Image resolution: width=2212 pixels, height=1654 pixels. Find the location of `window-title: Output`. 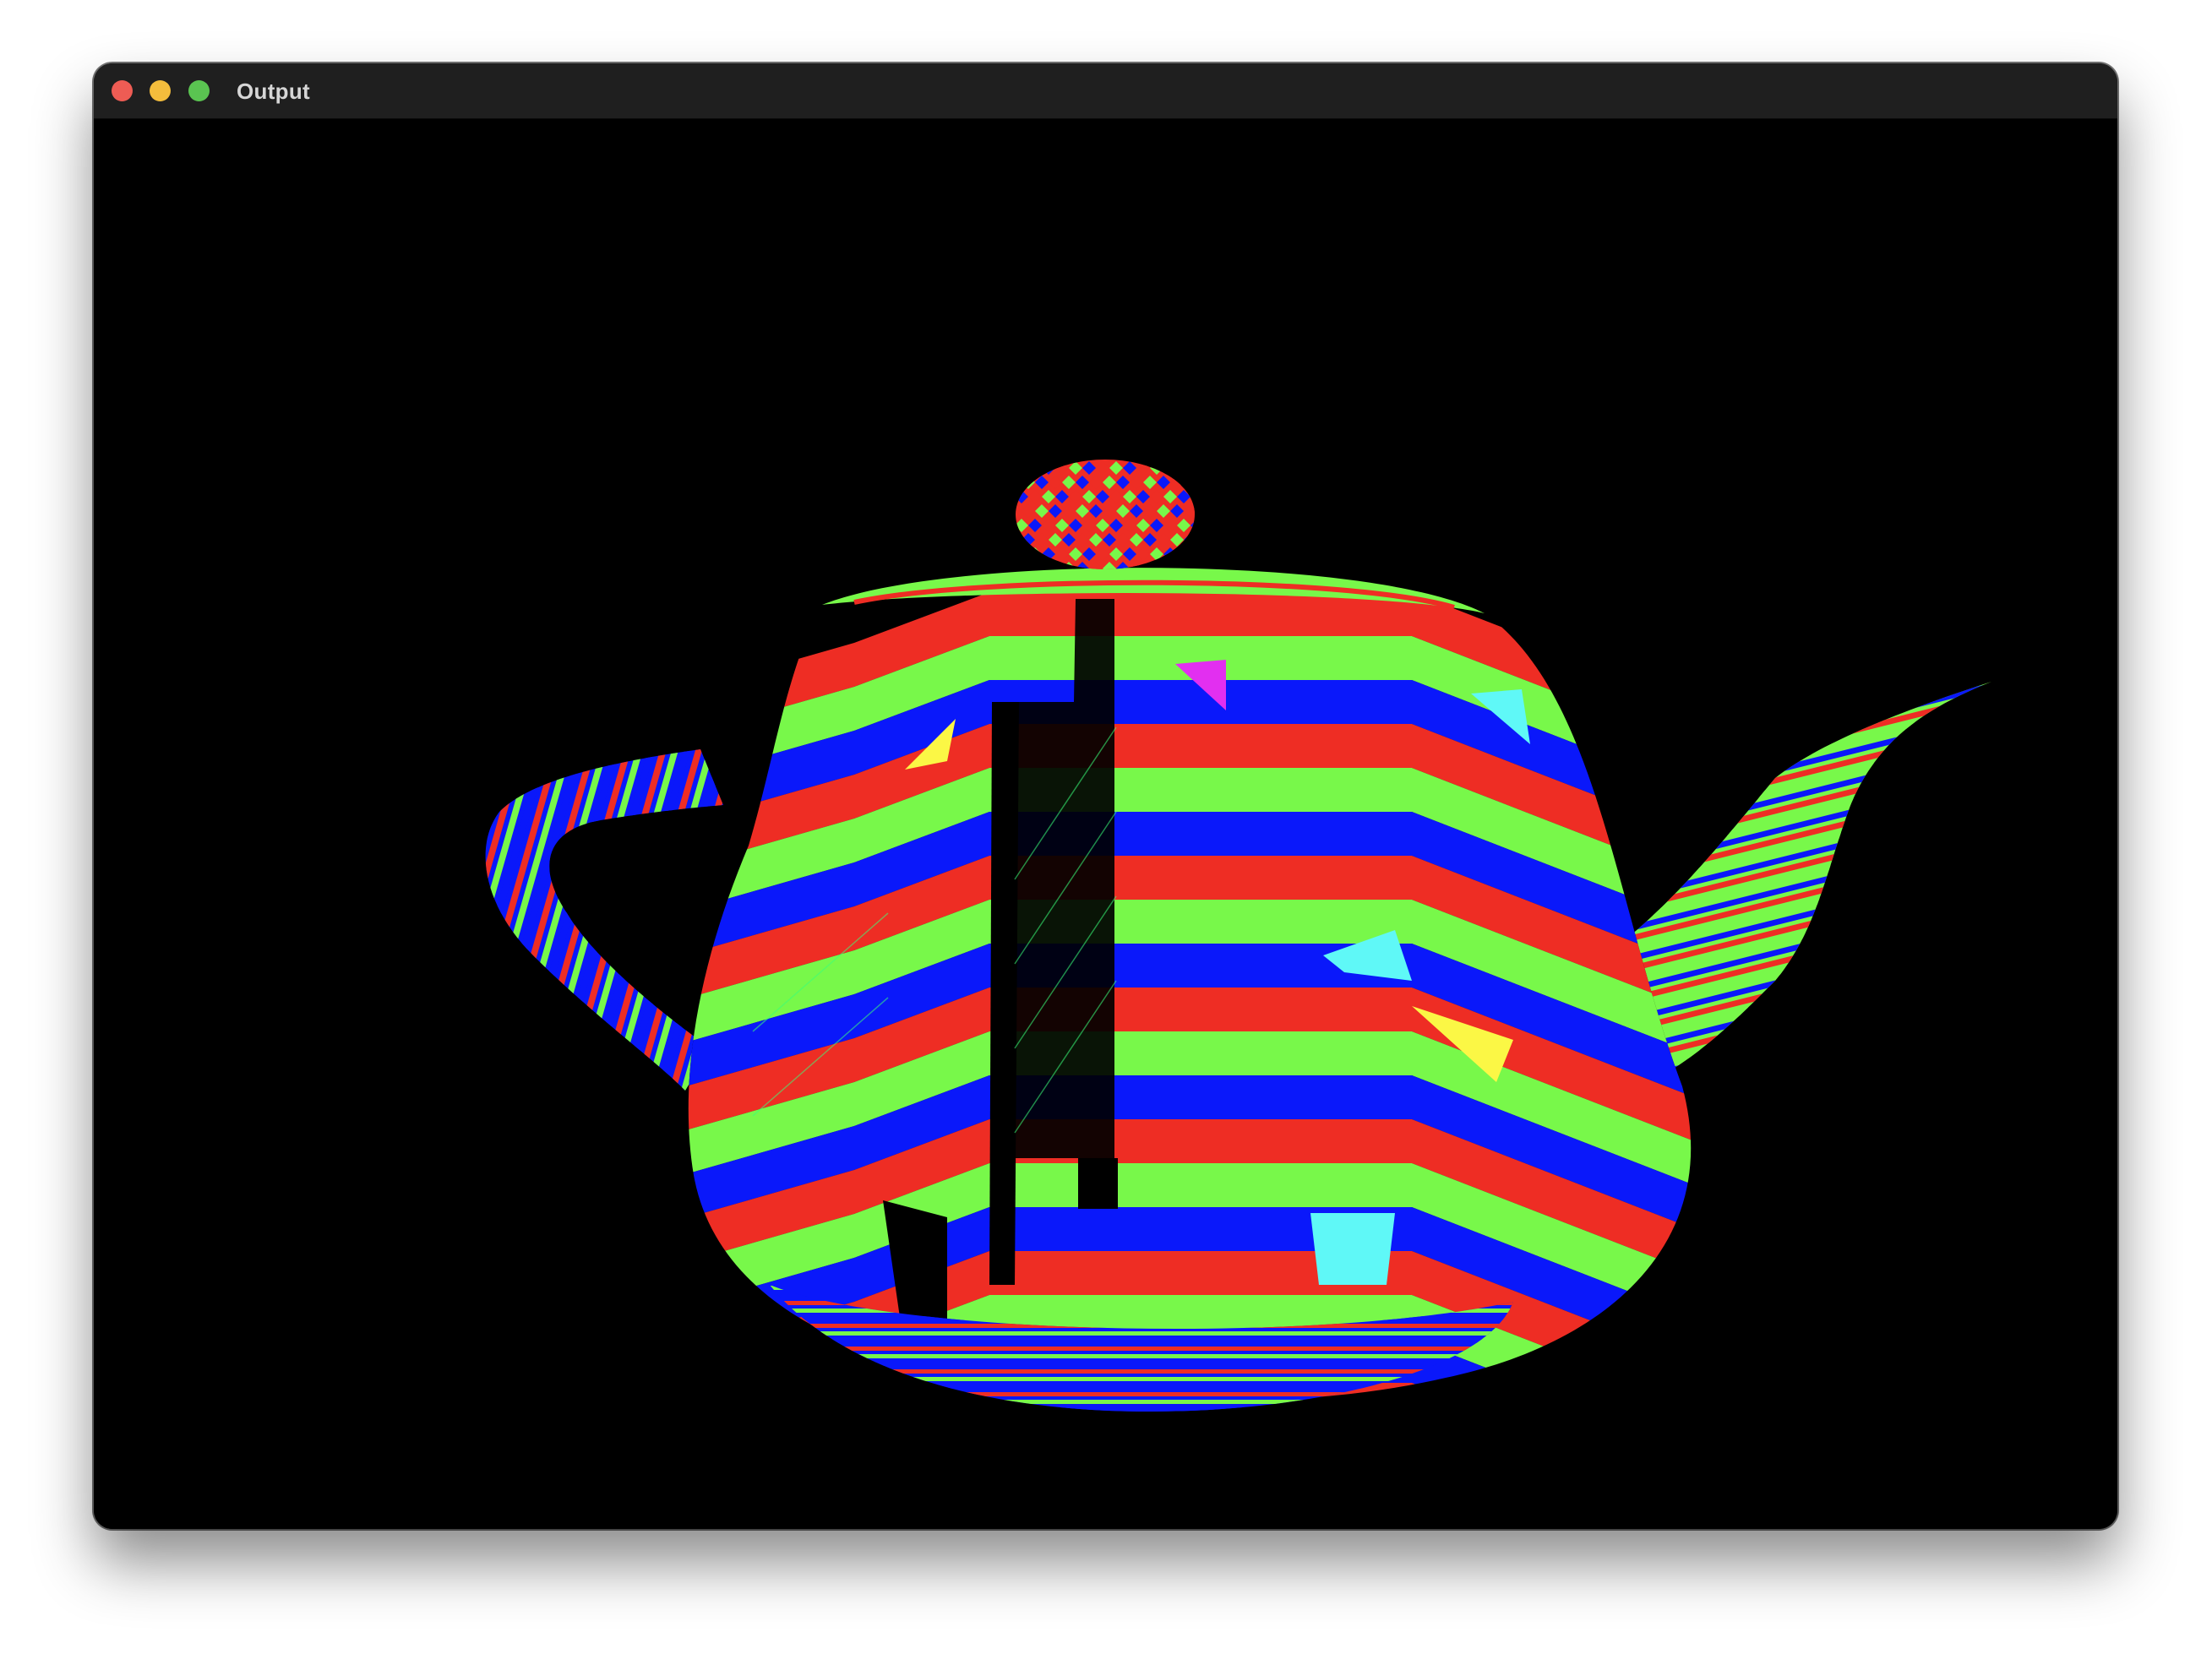

window-title: Output is located at coordinates (274, 91).